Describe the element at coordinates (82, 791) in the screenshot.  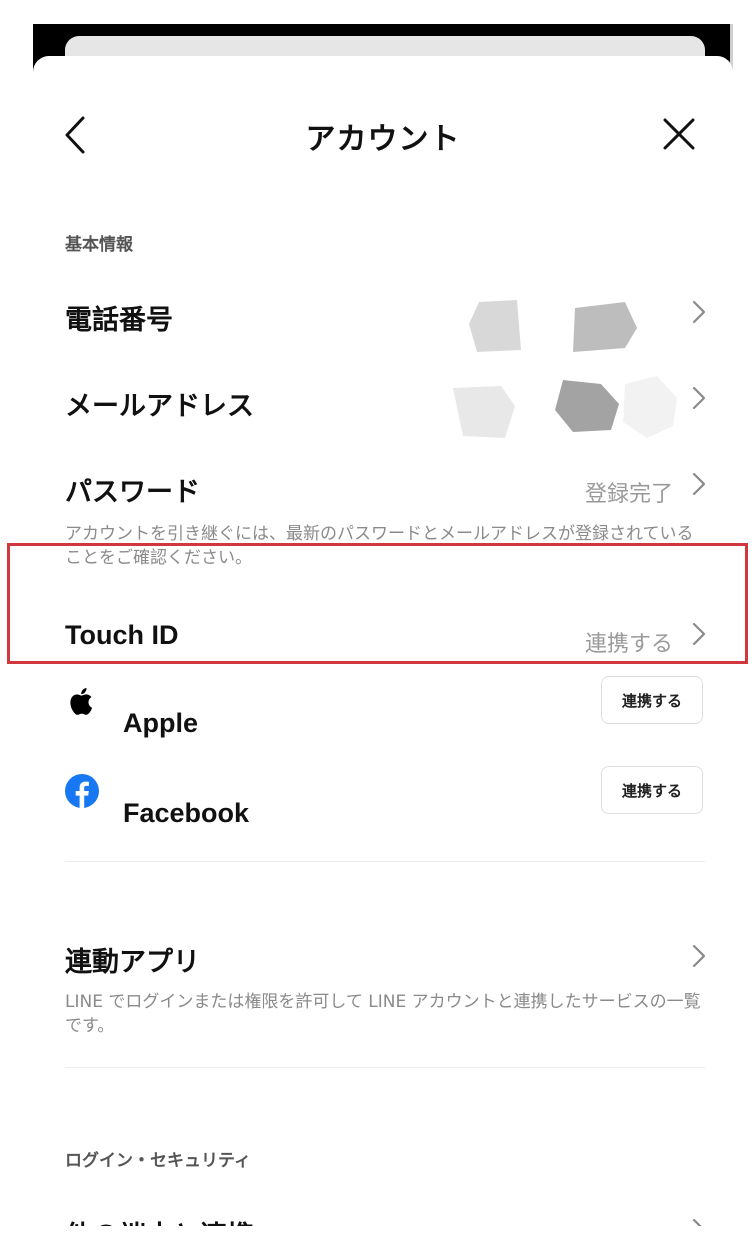
I see `facebook-icon` at that location.